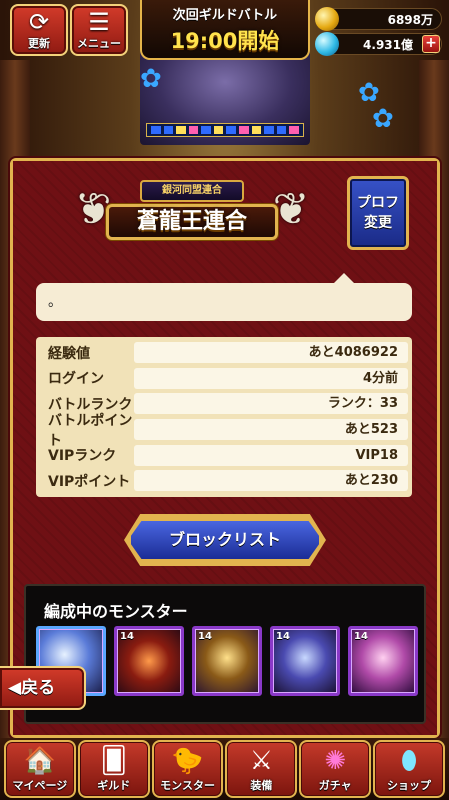 The image size is (449, 800). Describe the element at coordinates (388, 44) in the screenshot. I see `gem-amount: 4.931億` at that location.